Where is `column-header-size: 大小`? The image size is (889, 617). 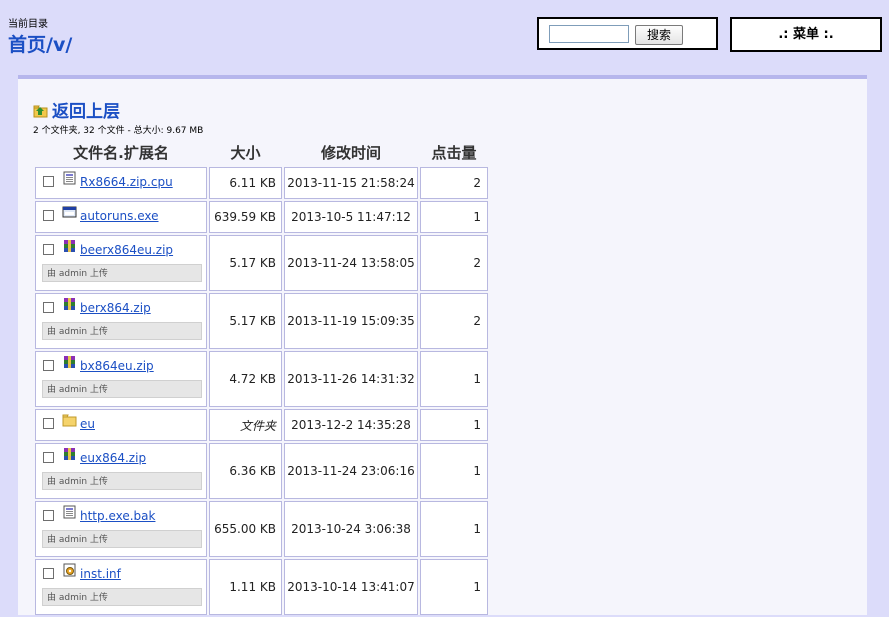
column-header-size: 大小 is located at coordinates (245, 152).